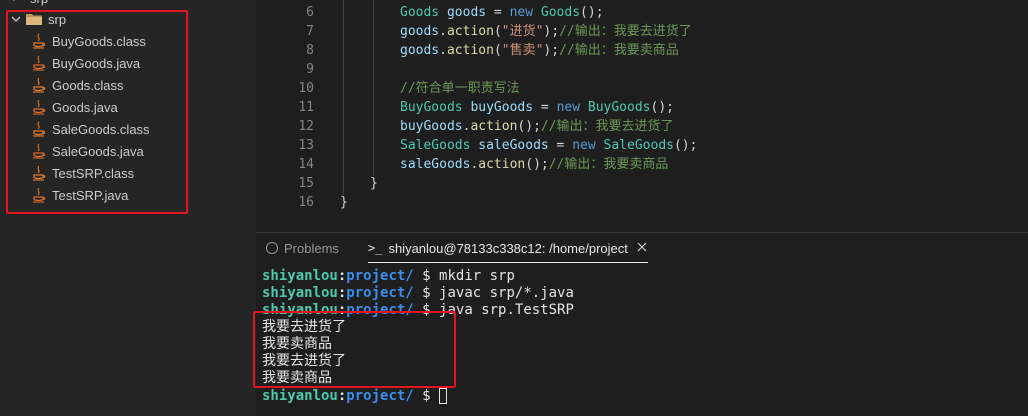  What do you see at coordinates (306, 145) in the screenshot?
I see `line-number: 13` at bounding box center [306, 145].